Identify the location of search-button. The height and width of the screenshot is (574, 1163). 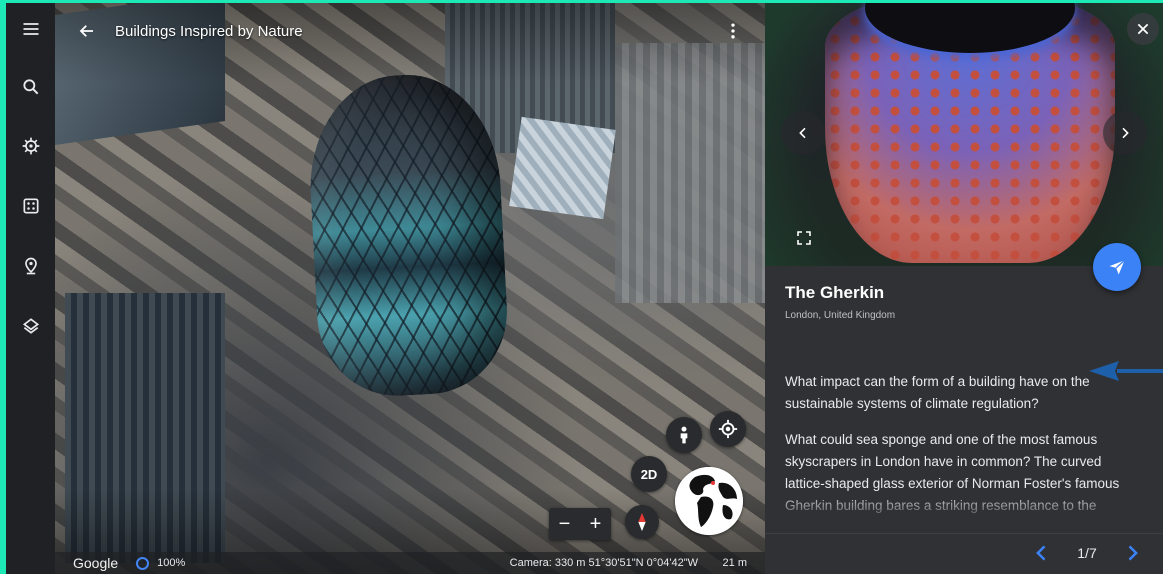
(30, 87).